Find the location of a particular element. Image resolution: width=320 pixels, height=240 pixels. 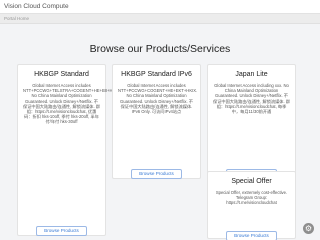

top-bar: Vision Cloud Compute is located at coordinates (160, 7).